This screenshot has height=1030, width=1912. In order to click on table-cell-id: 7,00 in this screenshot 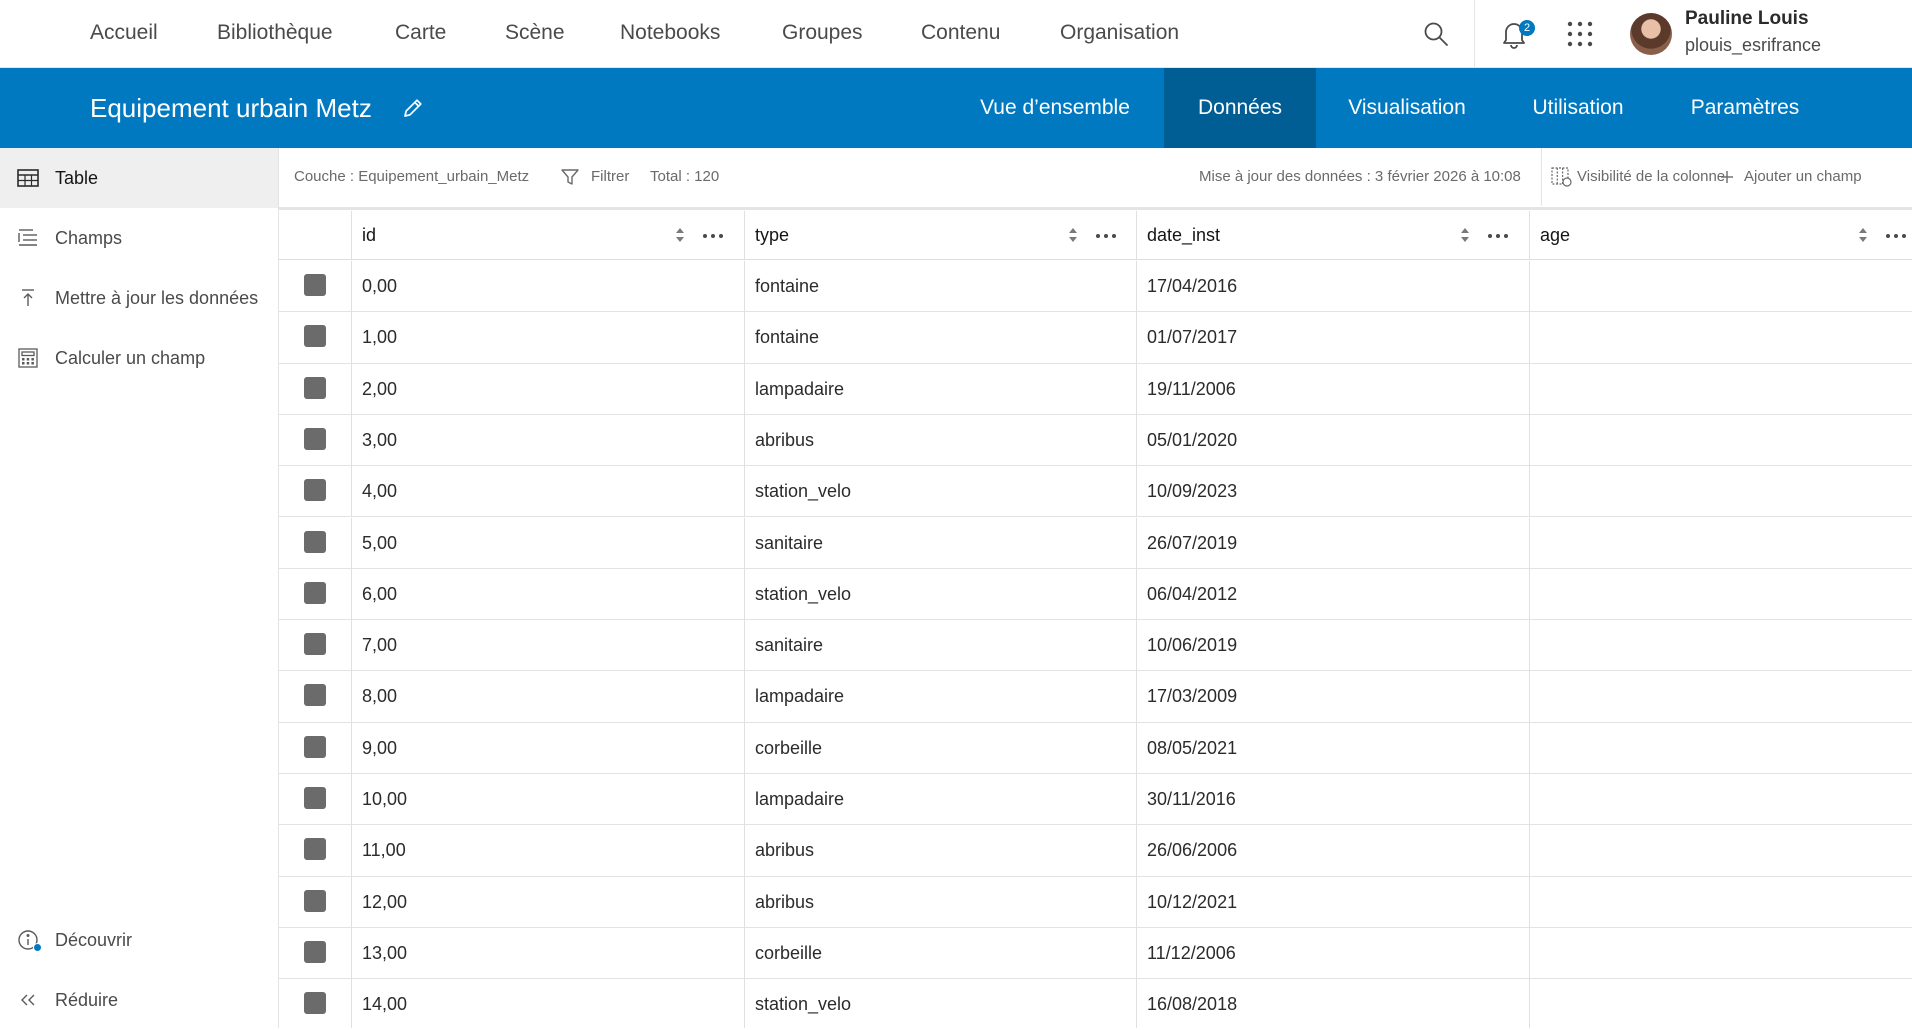, I will do `click(547, 646)`.